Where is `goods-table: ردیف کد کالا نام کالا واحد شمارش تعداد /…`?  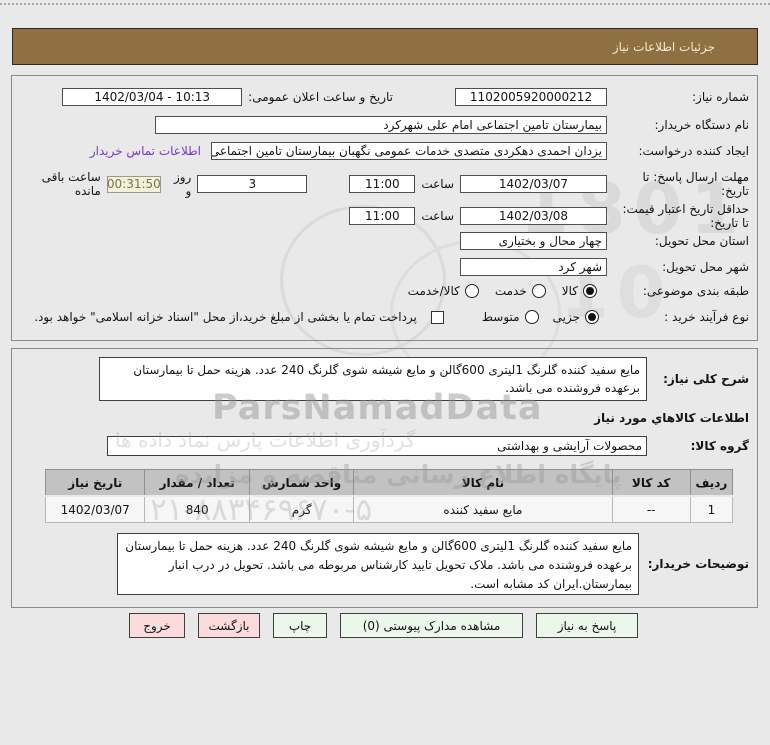 goods-table: ردیف کد کالا نام کالا واحد شمارش تعداد /… is located at coordinates (389, 496).